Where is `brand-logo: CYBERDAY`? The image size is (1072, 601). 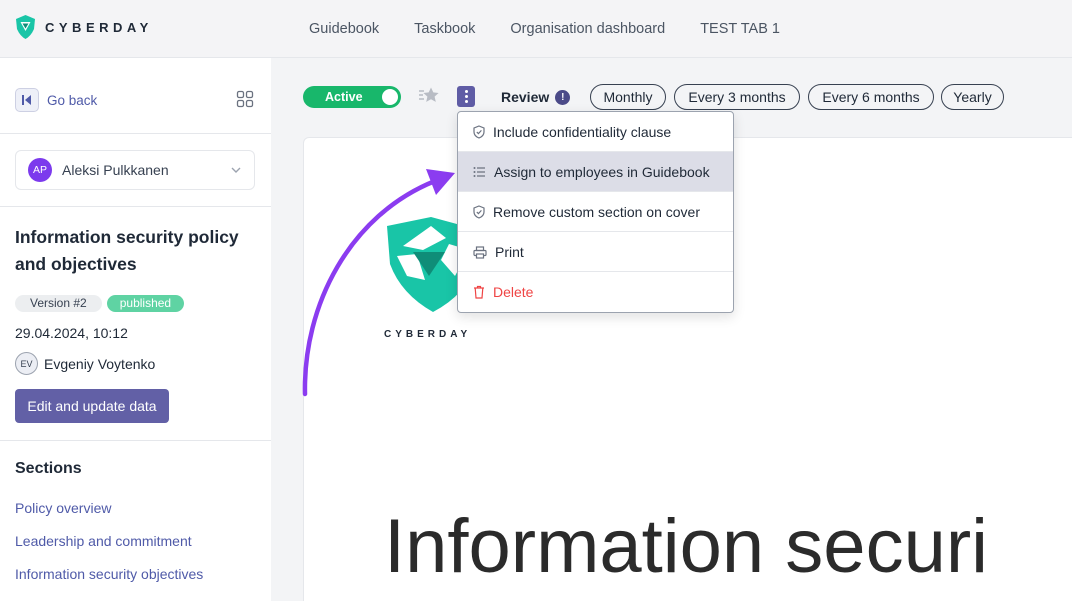 brand-logo: CYBERDAY is located at coordinates (84, 27).